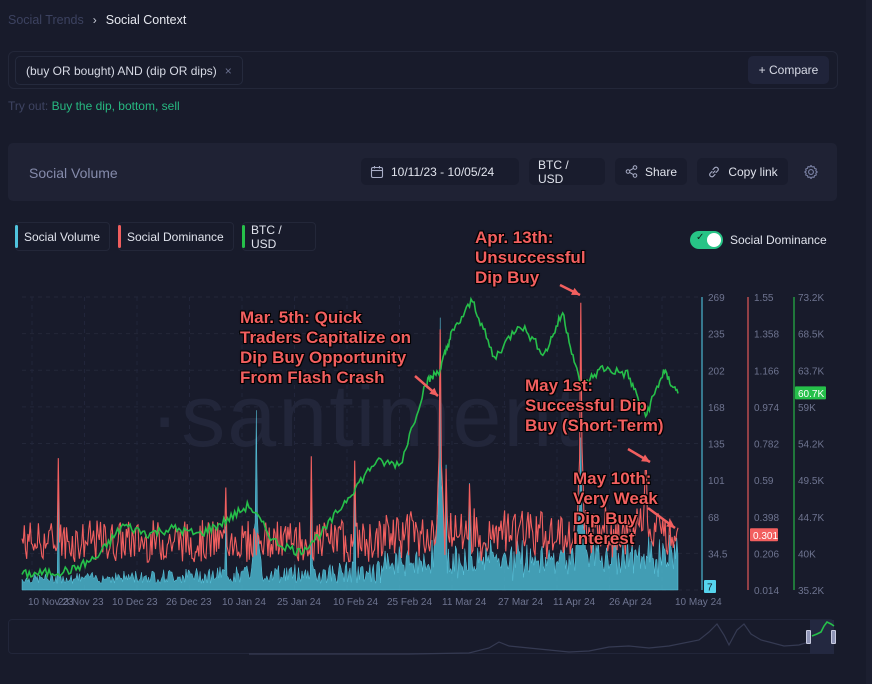 This screenshot has height=684, width=872. I want to click on y-axis-tick-label: 269, so click(716, 298).